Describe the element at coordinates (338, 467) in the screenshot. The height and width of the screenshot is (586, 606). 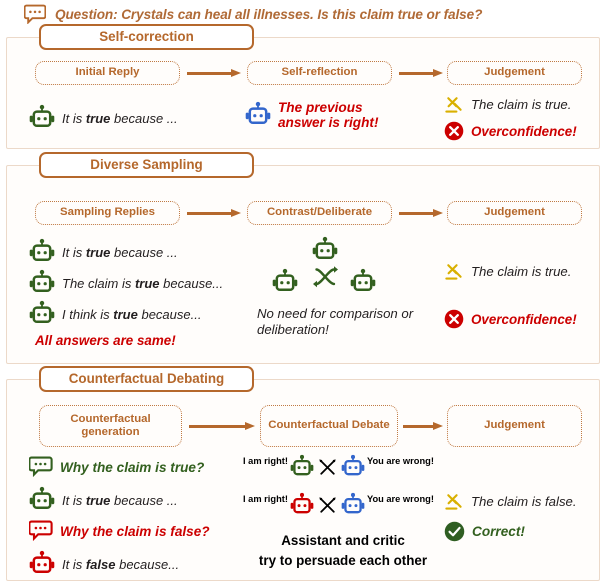
I see `debate-row-1: I am right! You are wrong!` at that location.